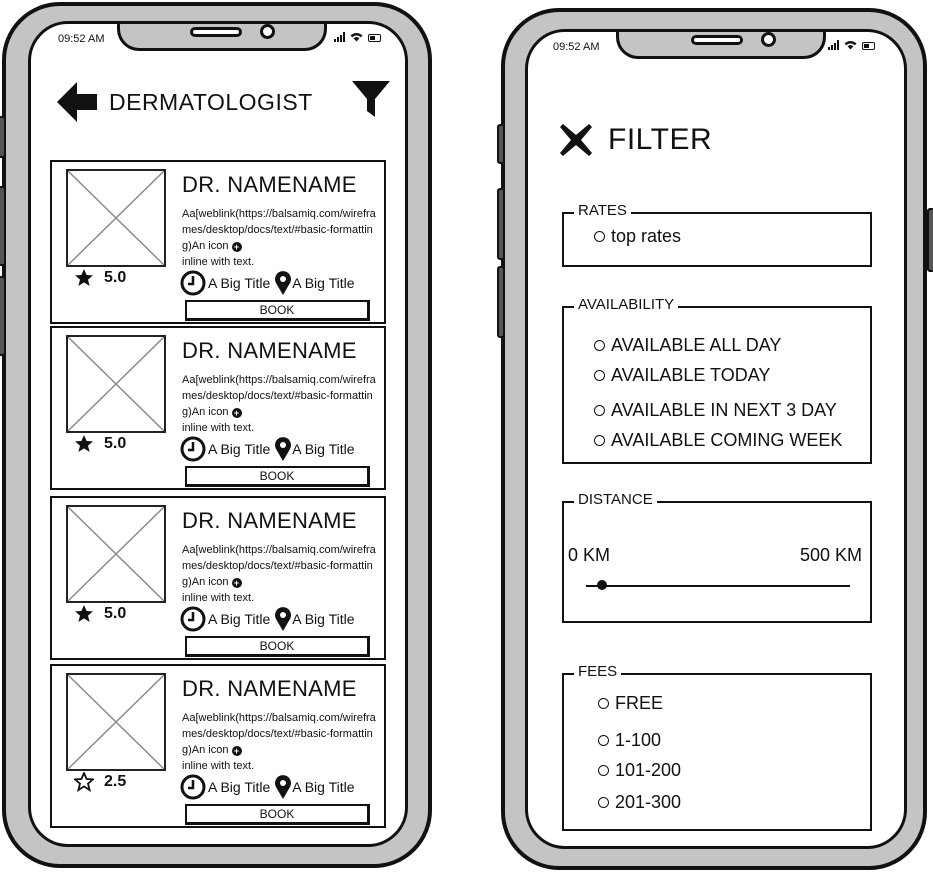 Image resolution: width=933 pixels, height=874 pixels. Describe the element at coordinates (216, 32) in the screenshot. I see `speaker` at that location.